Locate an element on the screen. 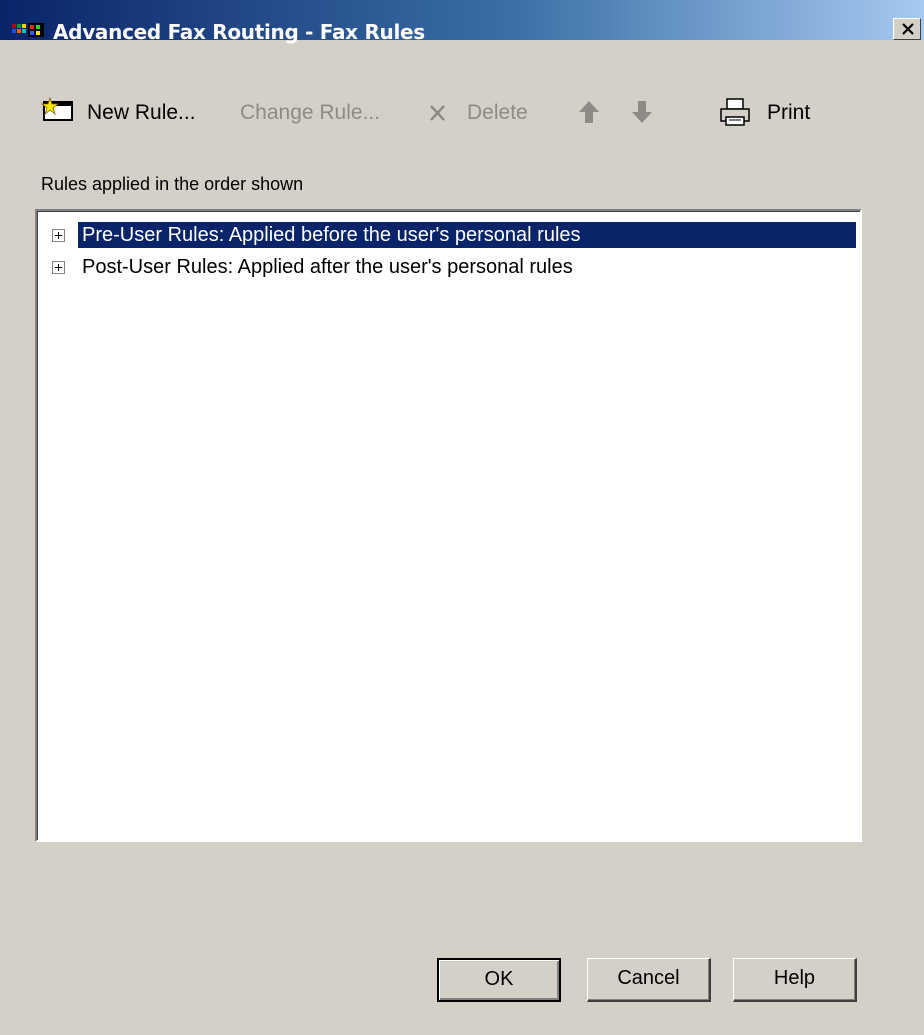 The image size is (924, 1035). print-button: Print is located at coordinates (788, 113).